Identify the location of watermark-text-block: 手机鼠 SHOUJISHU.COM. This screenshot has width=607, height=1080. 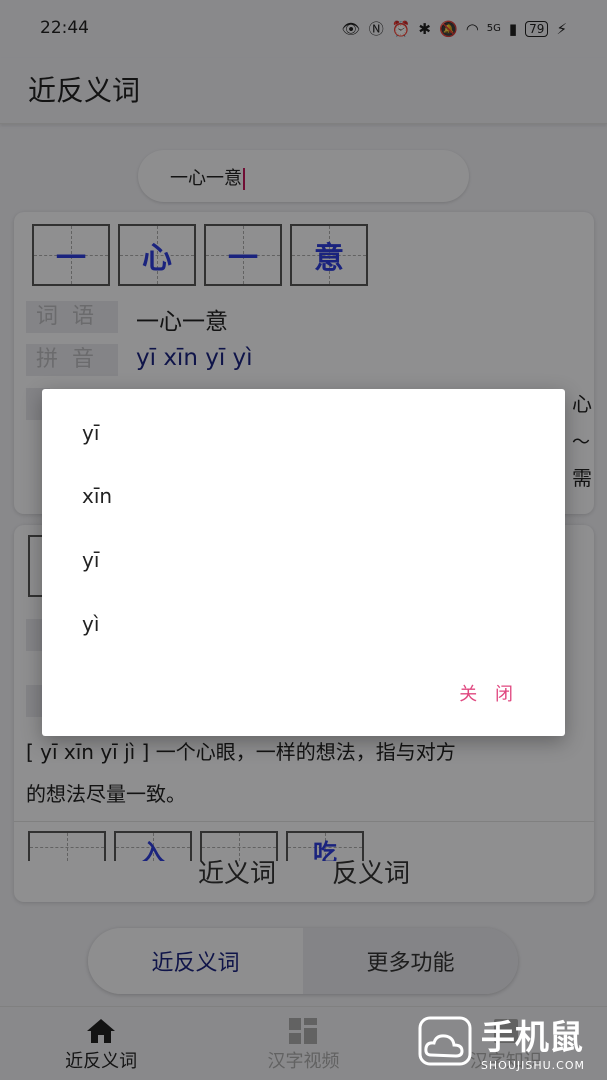
(533, 1041).